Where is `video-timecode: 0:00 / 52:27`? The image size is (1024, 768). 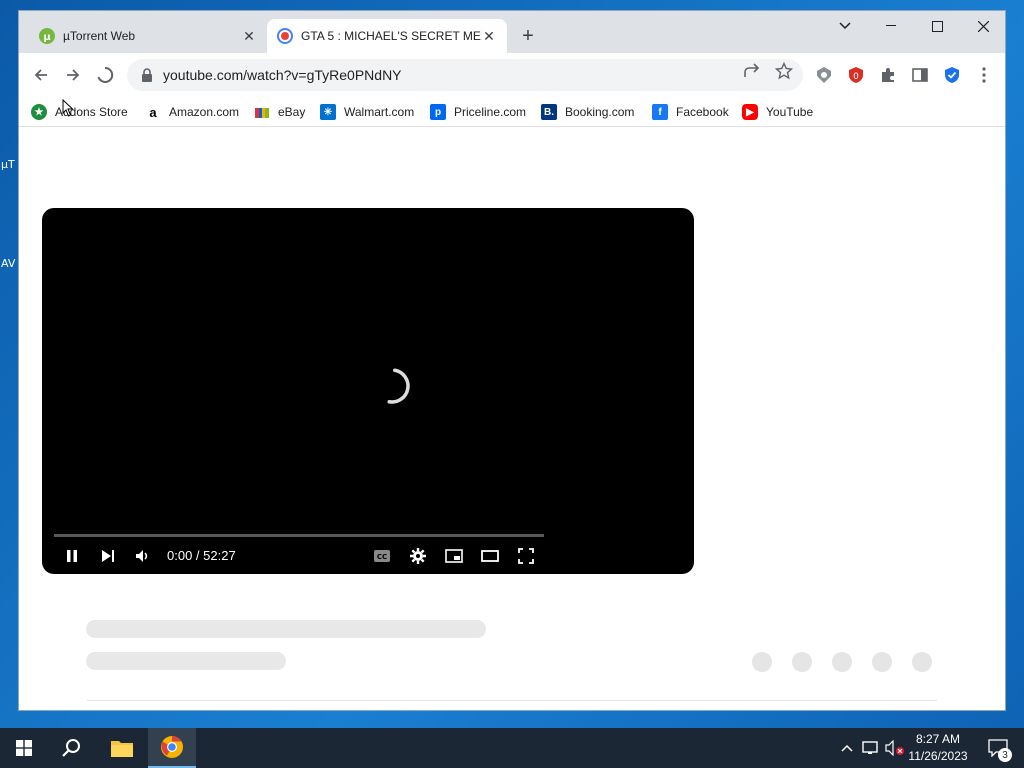 video-timecode: 0:00 / 52:27 is located at coordinates (201, 555).